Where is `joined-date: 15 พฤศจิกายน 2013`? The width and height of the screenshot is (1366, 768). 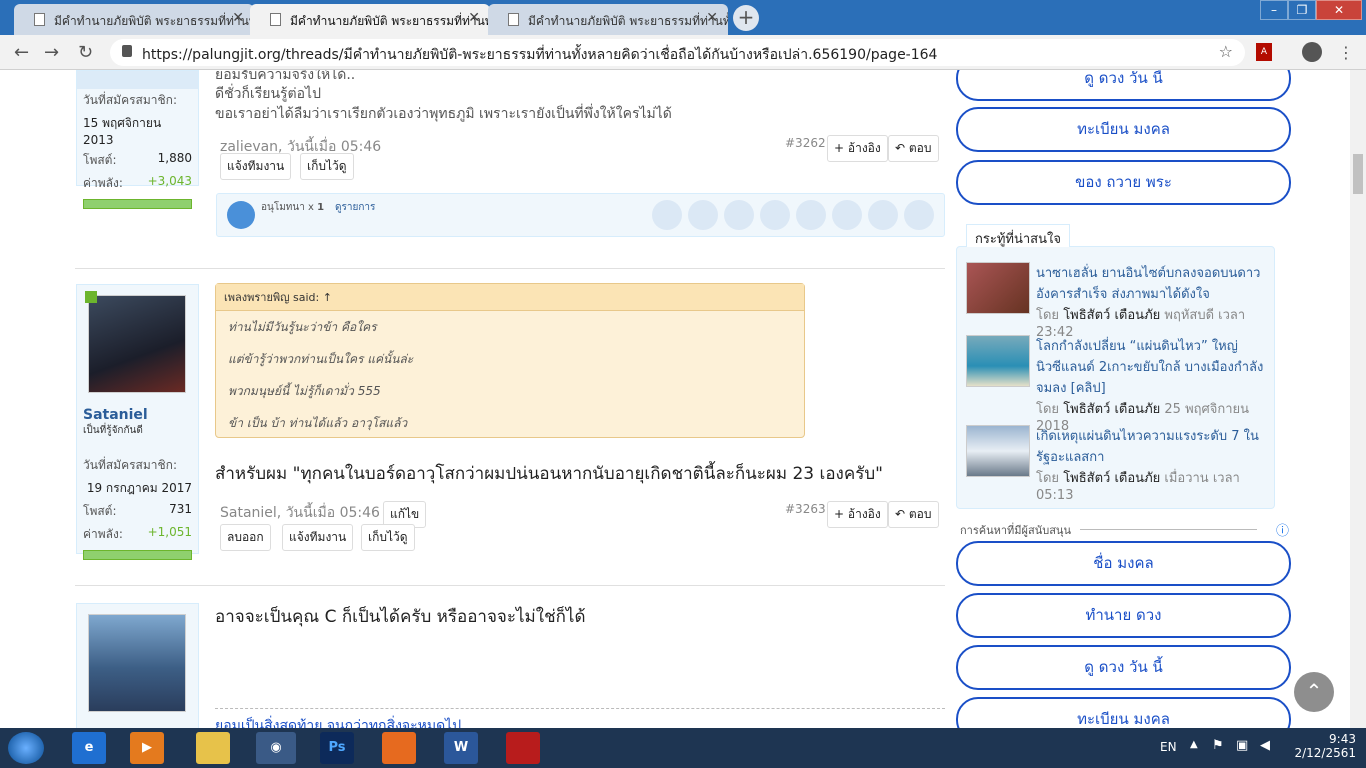 joined-date: 15 พฤศจิกายน 2013 is located at coordinates (122, 131).